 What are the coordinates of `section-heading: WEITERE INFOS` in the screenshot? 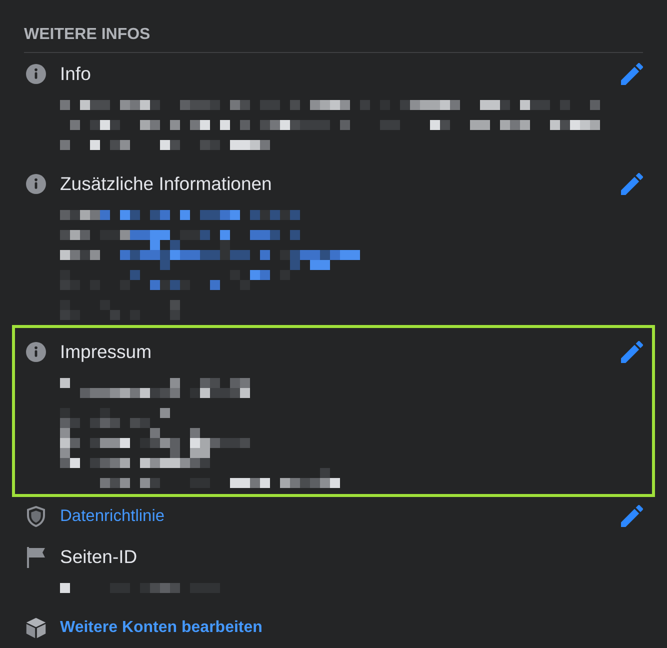 It's located at (87, 35).